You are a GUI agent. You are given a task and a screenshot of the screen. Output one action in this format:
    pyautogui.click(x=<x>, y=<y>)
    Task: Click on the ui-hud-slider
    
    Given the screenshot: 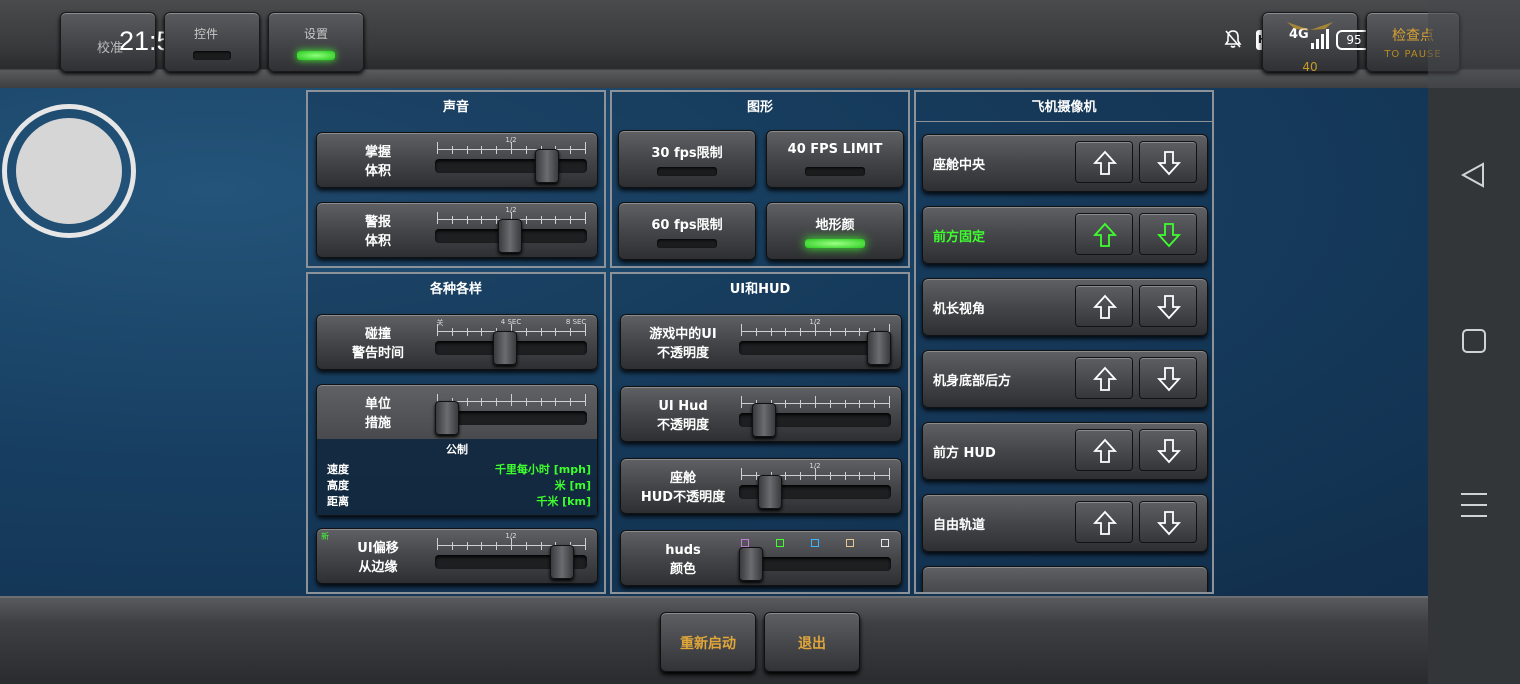 What is the action you would take?
    pyautogui.click(x=763, y=420)
    